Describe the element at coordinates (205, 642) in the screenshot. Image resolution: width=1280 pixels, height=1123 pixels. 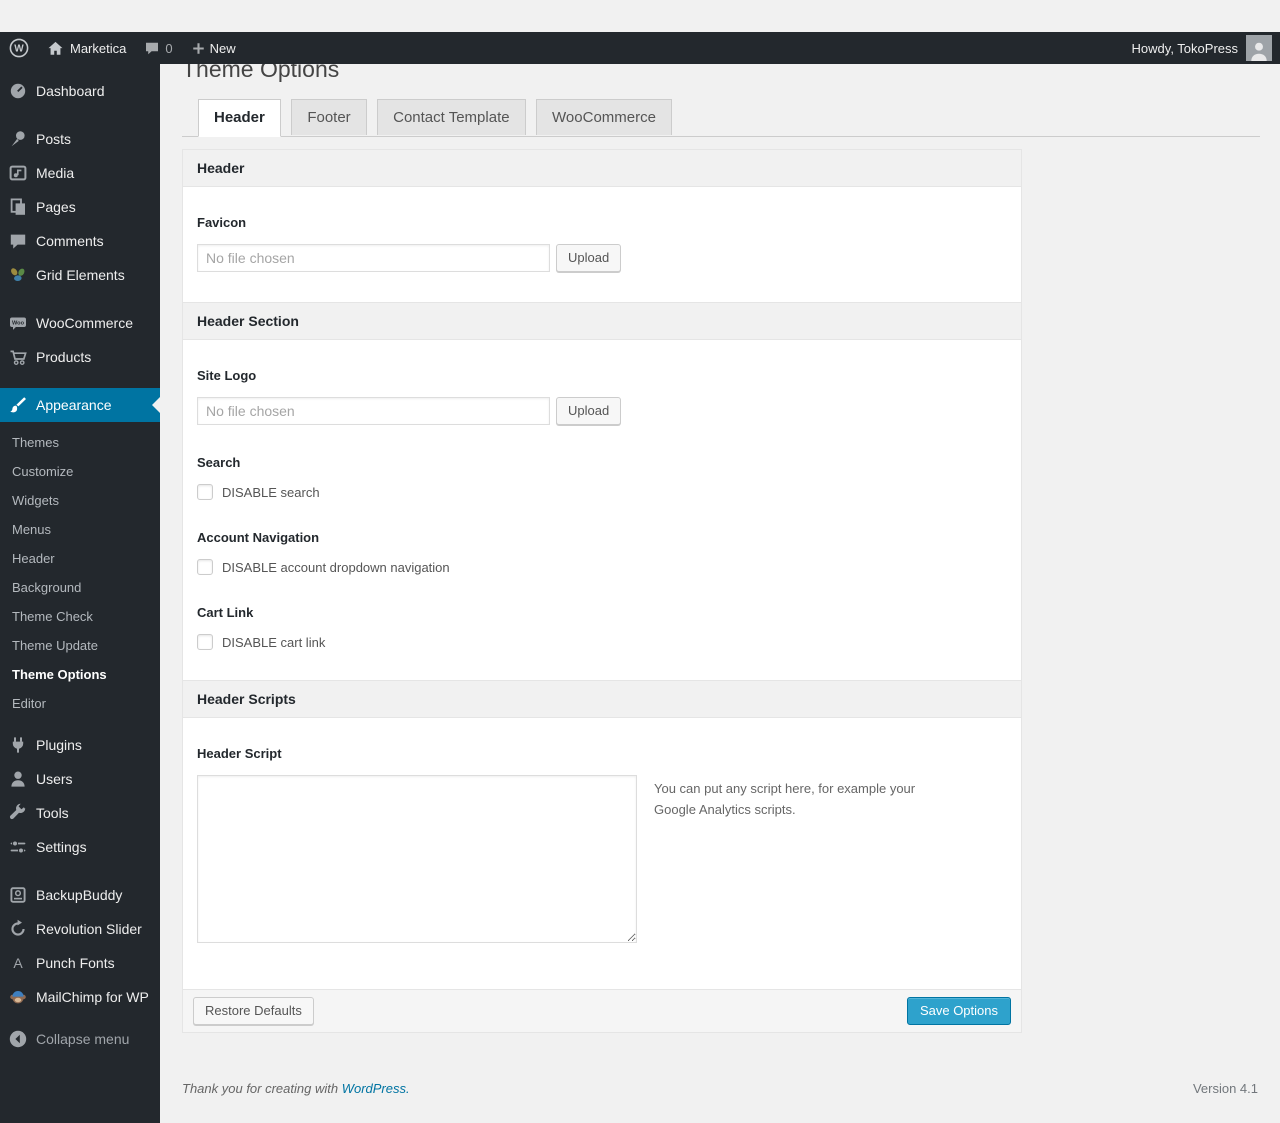
I see `disable-cart-link-checkbox` at that location.